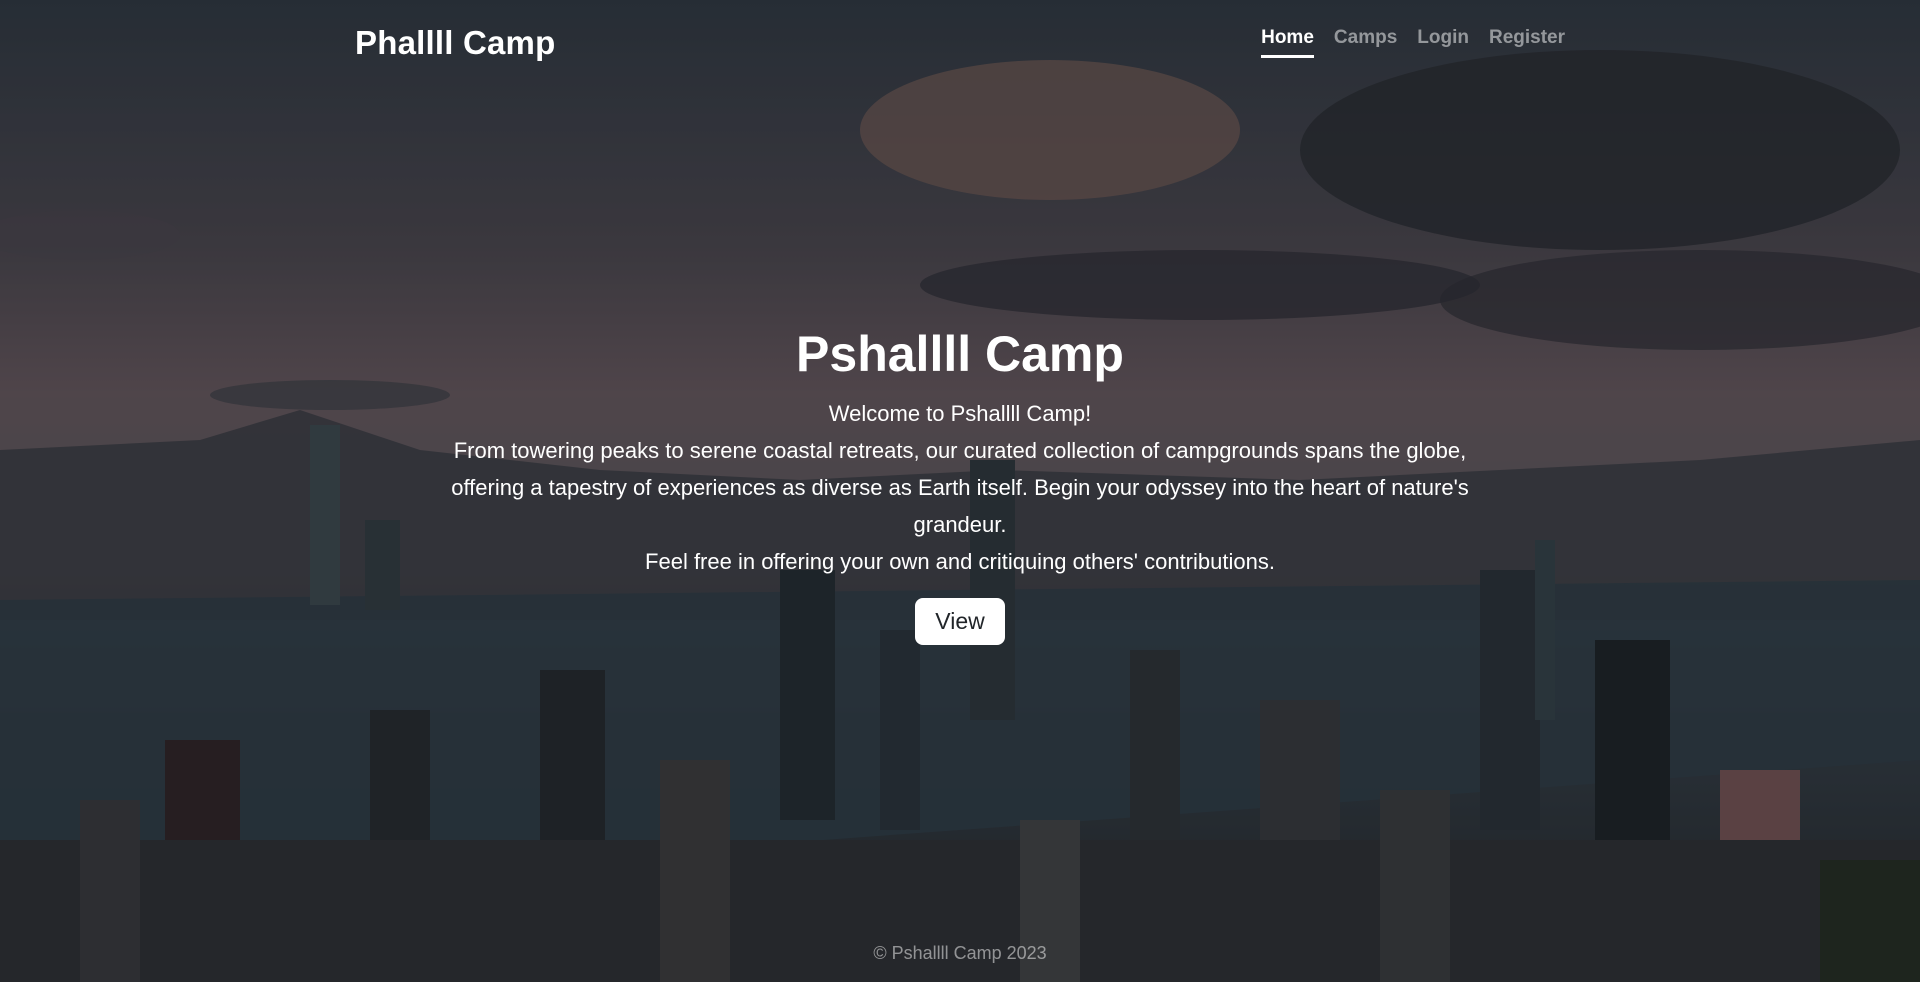 The width and height of the screenshot is (1920, 982). I want to click on site-header: Phallll Camp Home Camps Login Register, so click(960, 42).